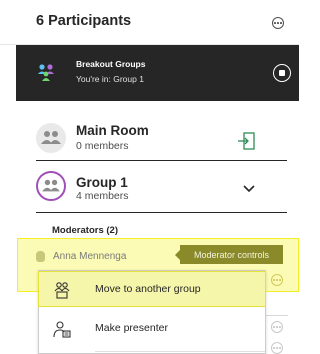  I want to click on participant-status-icon, so click(40, 256).